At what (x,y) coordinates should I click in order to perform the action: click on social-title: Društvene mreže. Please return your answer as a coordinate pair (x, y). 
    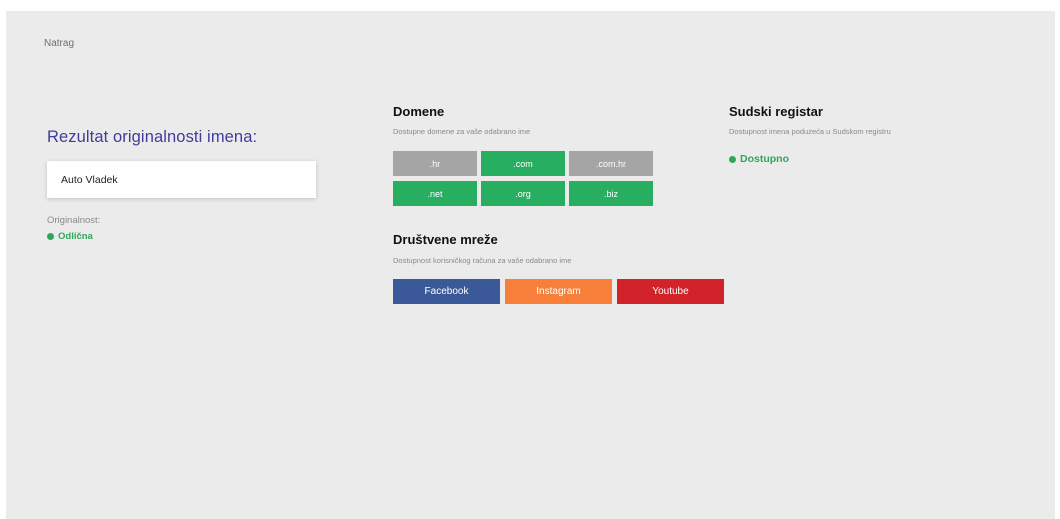
    Looking at the image, I should click on (445, 239).